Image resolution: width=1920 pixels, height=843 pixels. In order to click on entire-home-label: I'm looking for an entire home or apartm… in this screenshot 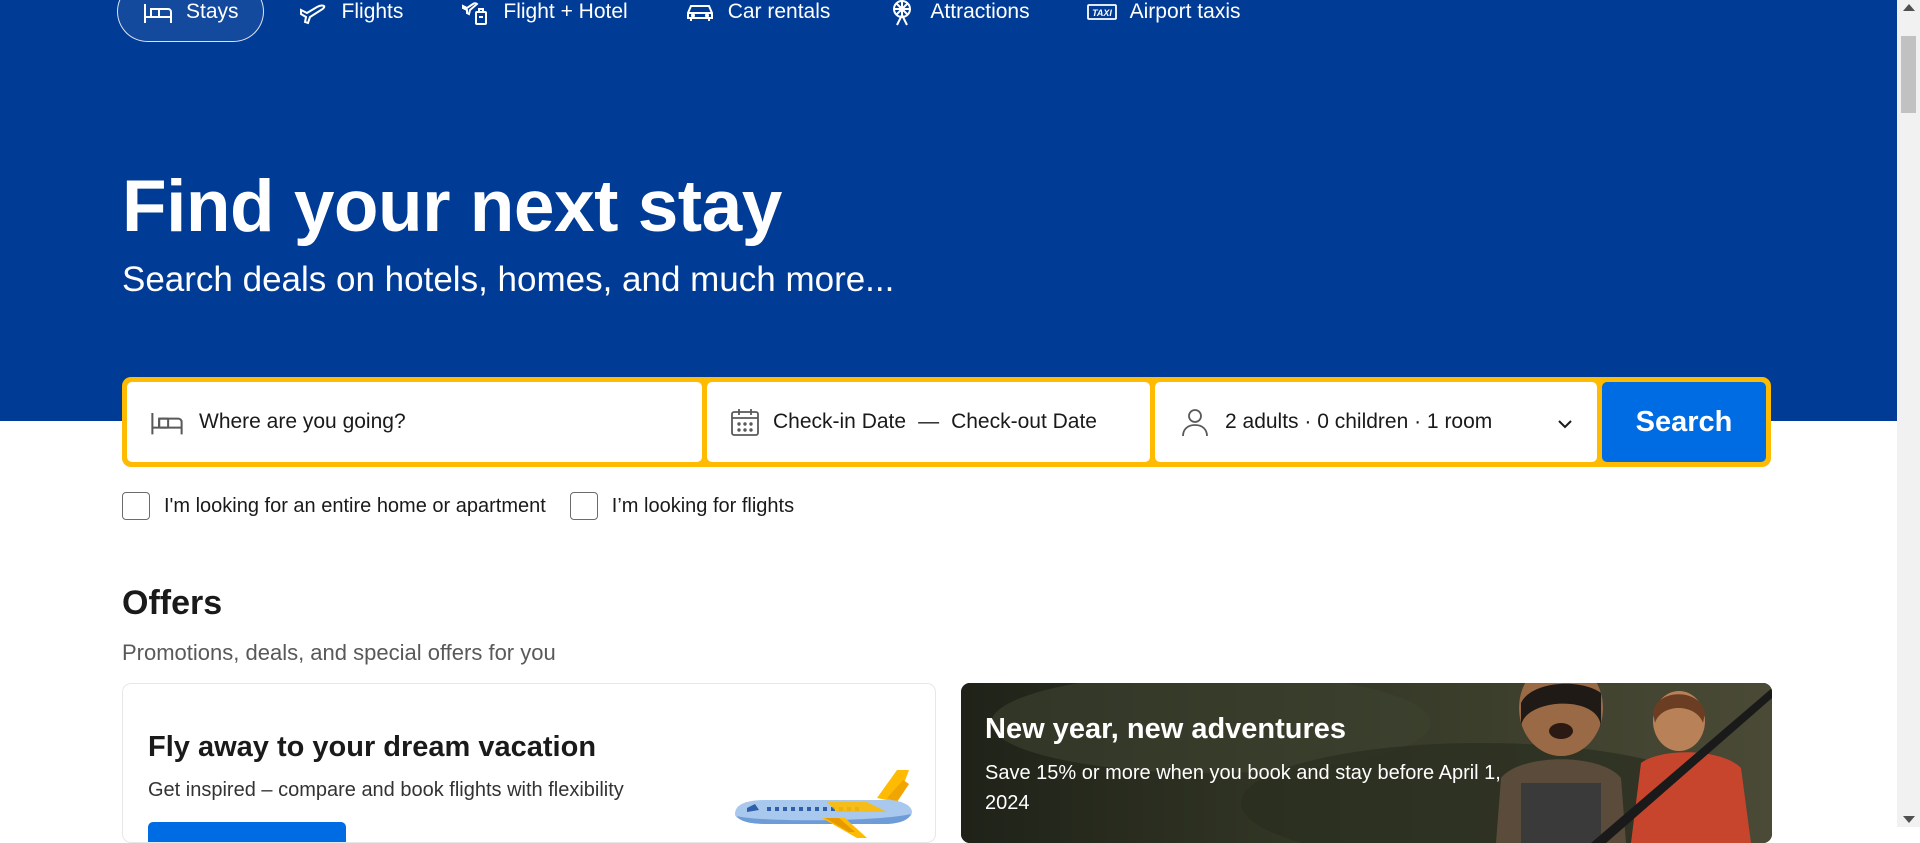, I will do `click(355, 505)`.